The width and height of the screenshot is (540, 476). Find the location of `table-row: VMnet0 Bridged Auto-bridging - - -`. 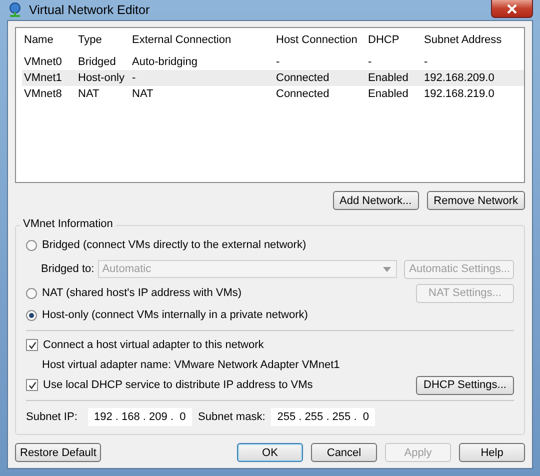

table-row: VMnet0 Bridged Auto-bridging - - - is located at coordinates (273, 62).